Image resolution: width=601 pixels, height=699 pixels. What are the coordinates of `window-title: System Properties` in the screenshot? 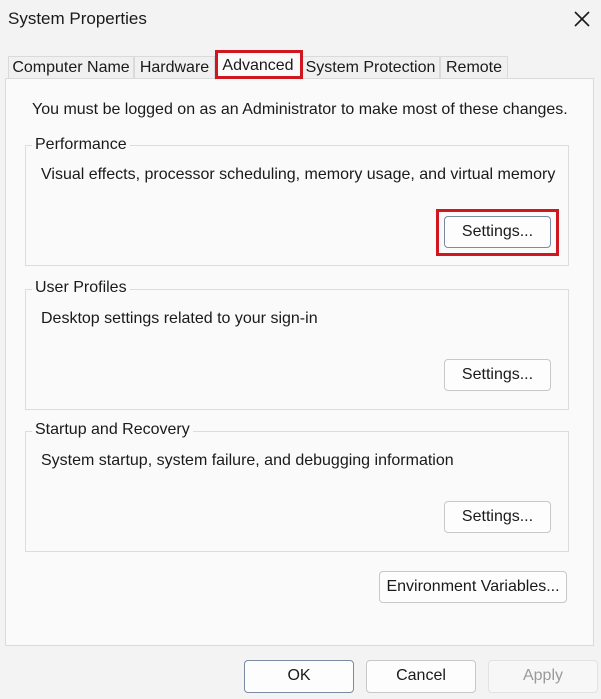 It's located at (77, 18).